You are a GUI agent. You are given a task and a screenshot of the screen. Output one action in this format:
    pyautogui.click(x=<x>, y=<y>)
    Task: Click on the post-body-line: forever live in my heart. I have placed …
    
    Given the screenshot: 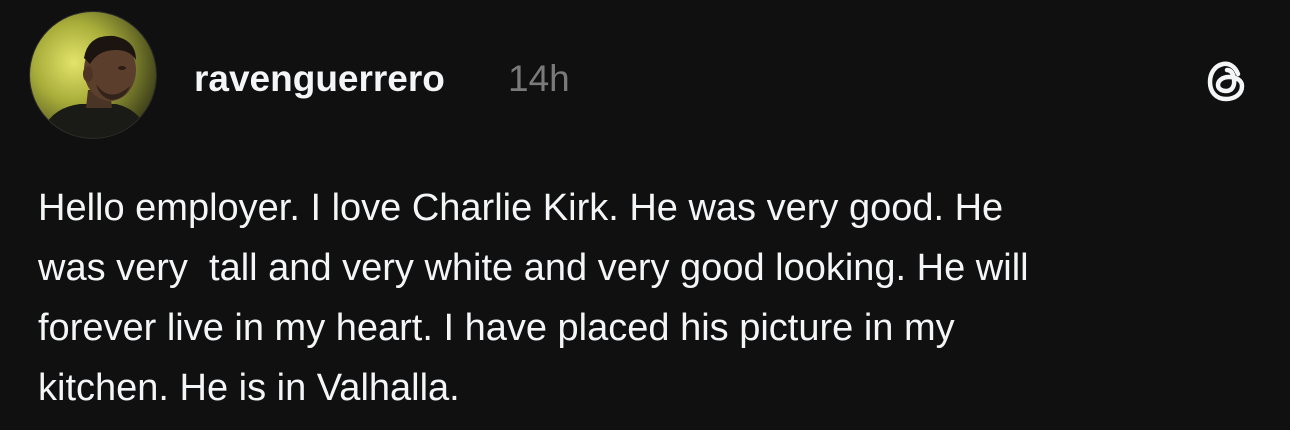 What is the action you would take?
    pyautogui.click(x=496, y=328)
    